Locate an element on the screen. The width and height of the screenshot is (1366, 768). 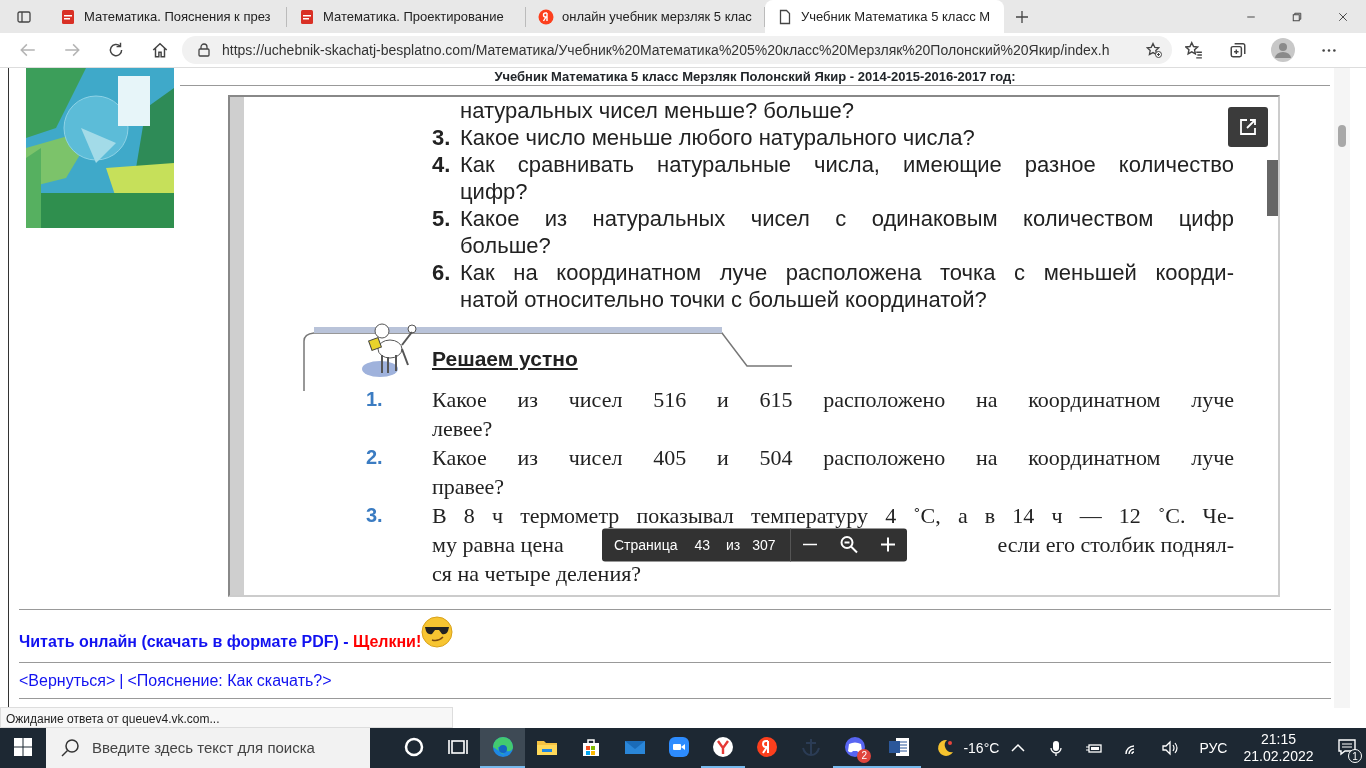
section-heading: Решаем устно is located at coordinates (505, 359).